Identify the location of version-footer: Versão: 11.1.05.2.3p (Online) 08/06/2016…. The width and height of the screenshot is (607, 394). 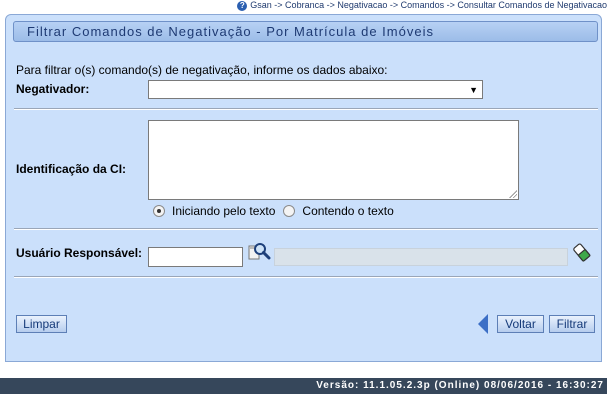
(303, 386).